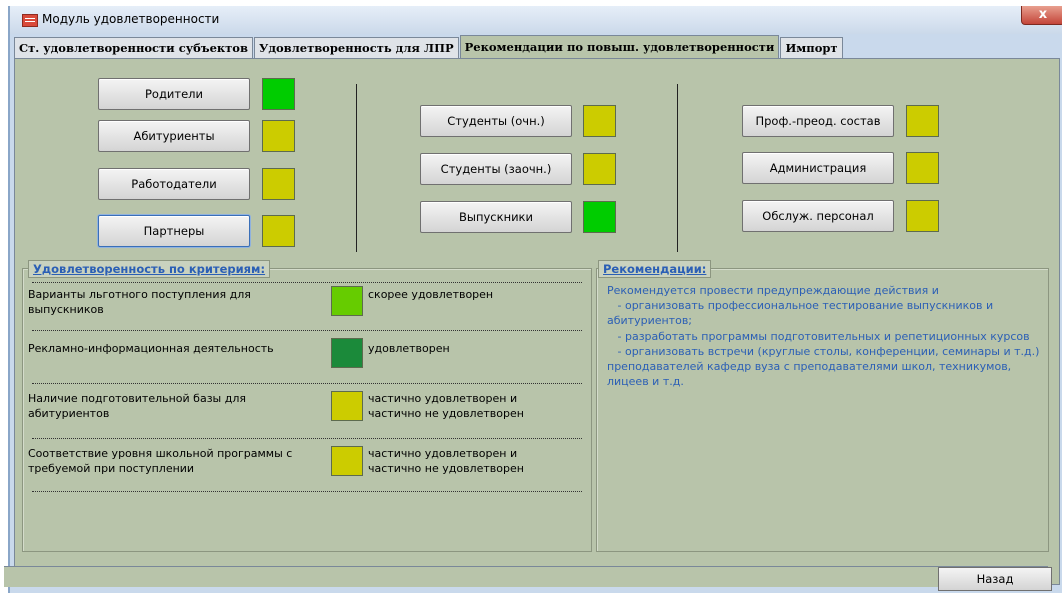 Image resolution: width=1062 pixels, height=593 pixels. I want to click on service-staff-button: Обслуж. персонал, so click(818, 216).